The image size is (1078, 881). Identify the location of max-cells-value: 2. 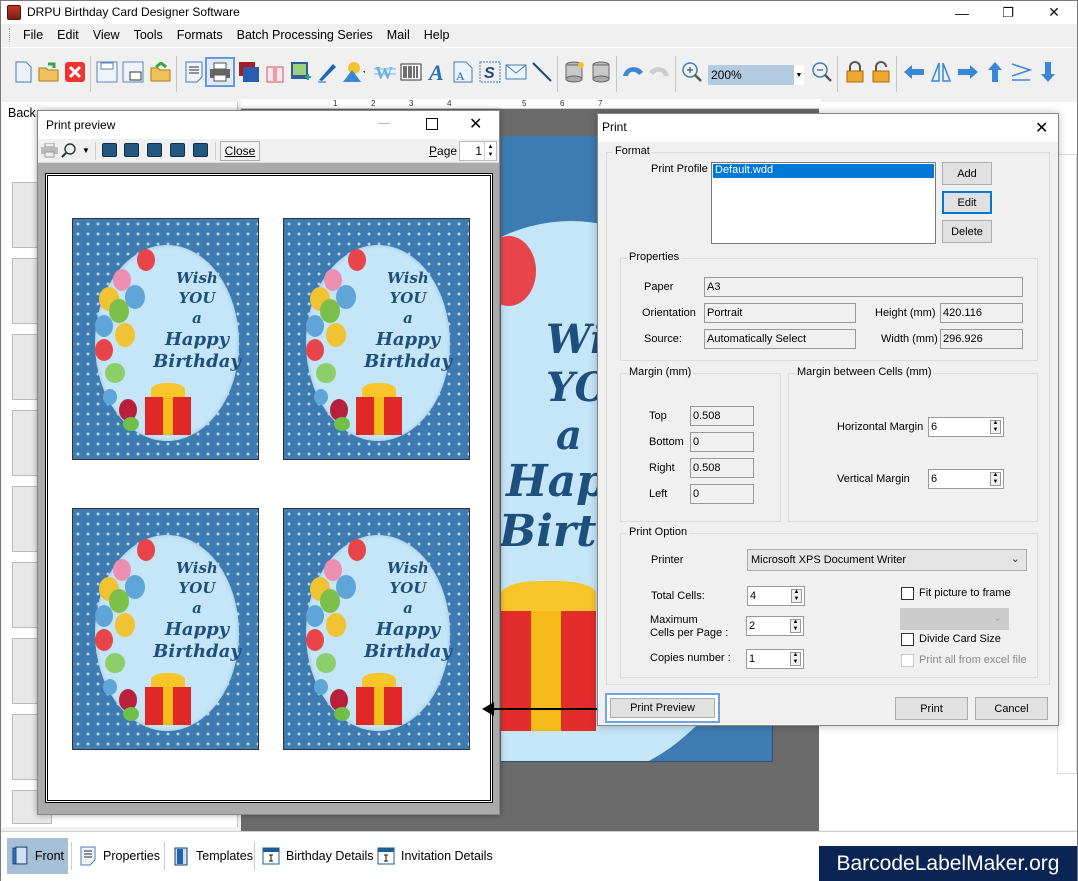
(752, 626).